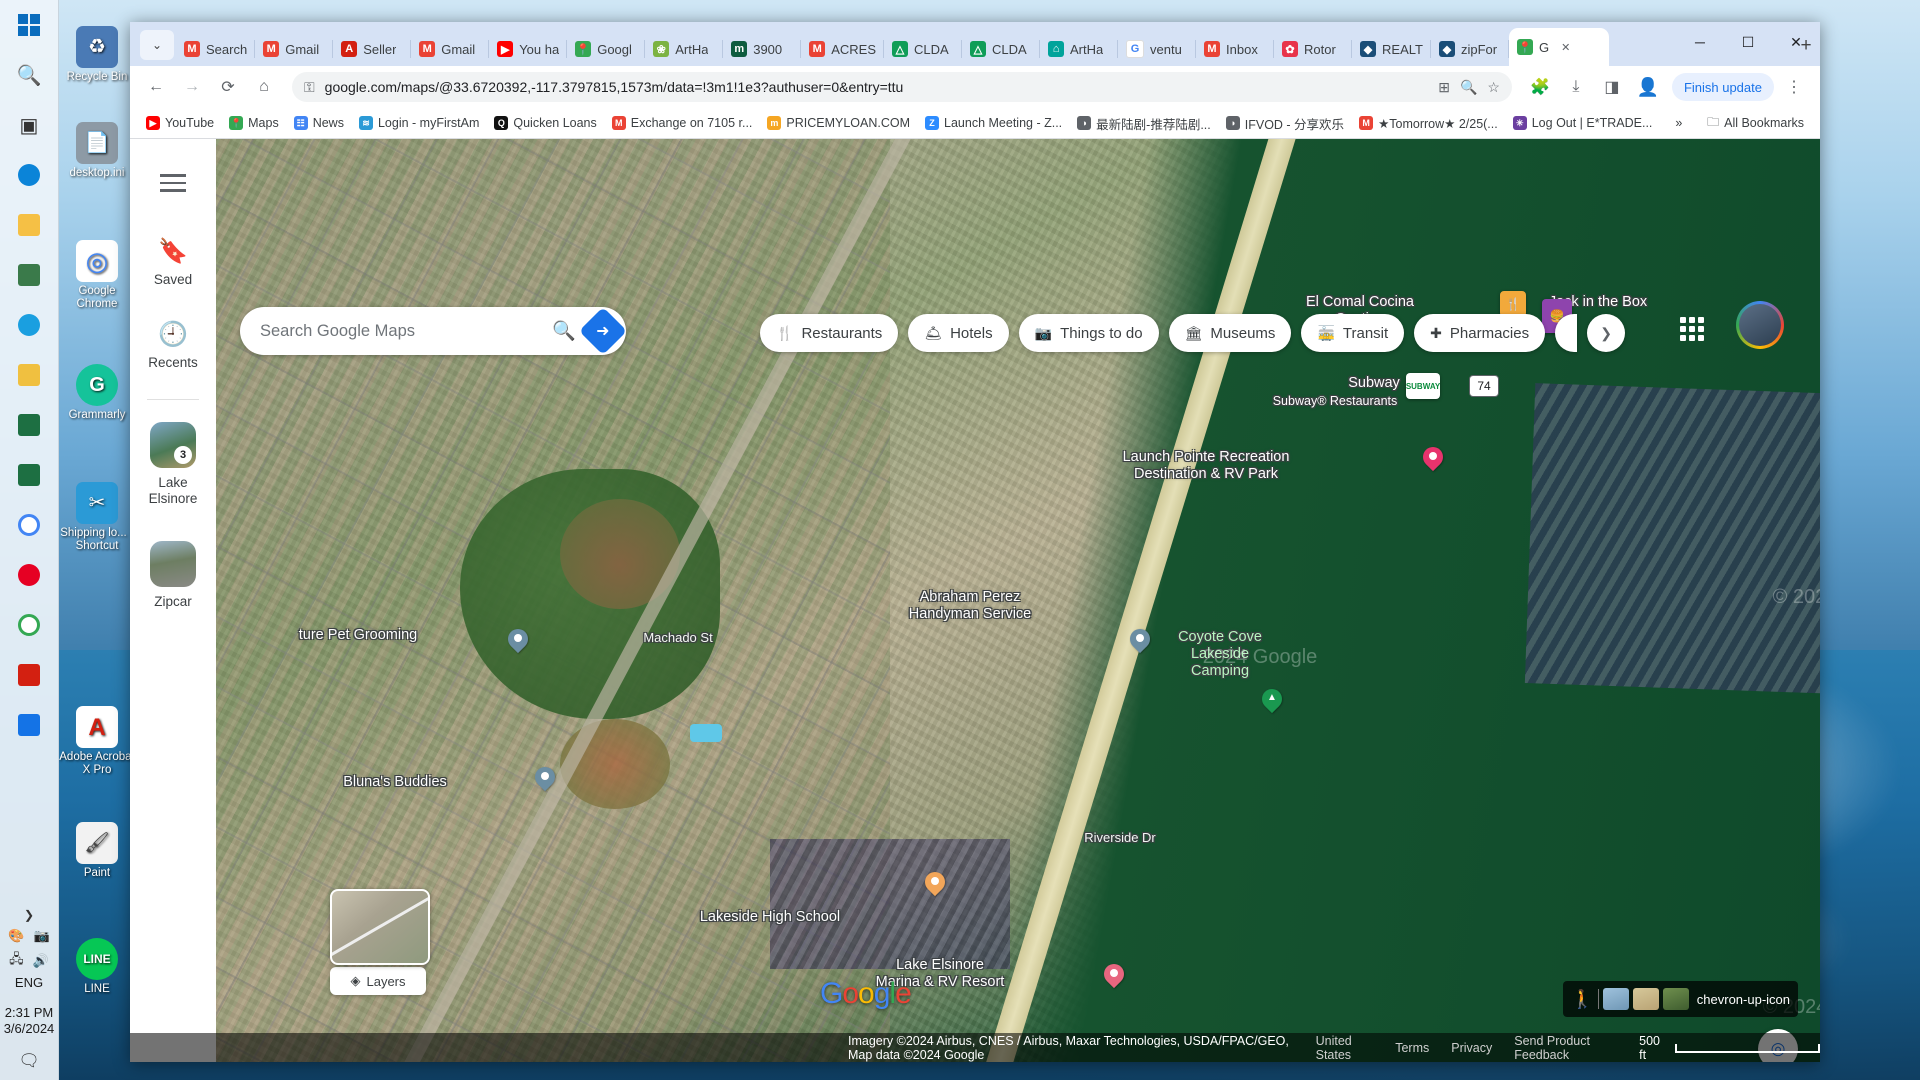 This screenshot has height=1080, width=1920. I want to click on layers-thumbnail, so click(380, 927).